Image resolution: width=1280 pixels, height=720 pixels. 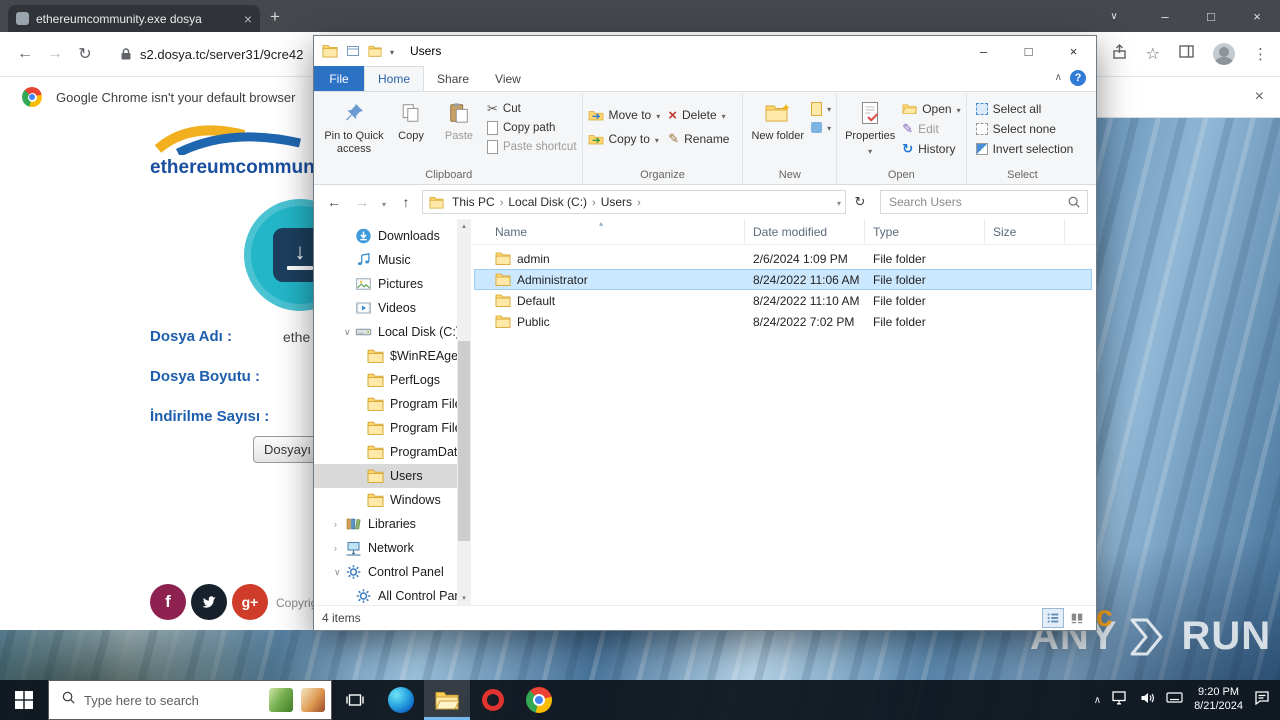 I want to click on volume-icon, so click(x=1147, y=700).